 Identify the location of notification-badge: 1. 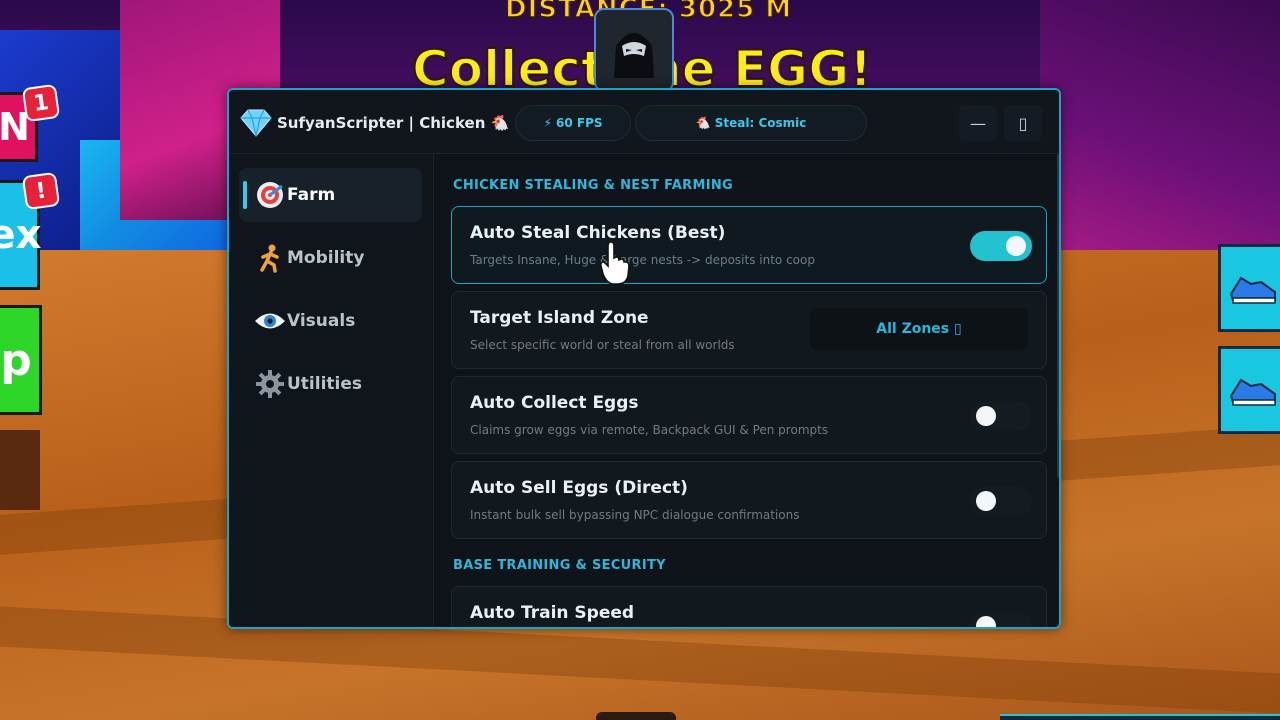
(41, 103).